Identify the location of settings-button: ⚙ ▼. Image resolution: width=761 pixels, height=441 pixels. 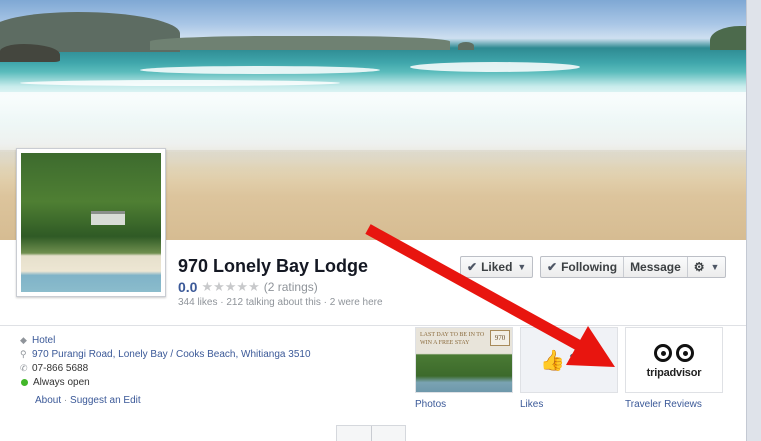
(707, 267).